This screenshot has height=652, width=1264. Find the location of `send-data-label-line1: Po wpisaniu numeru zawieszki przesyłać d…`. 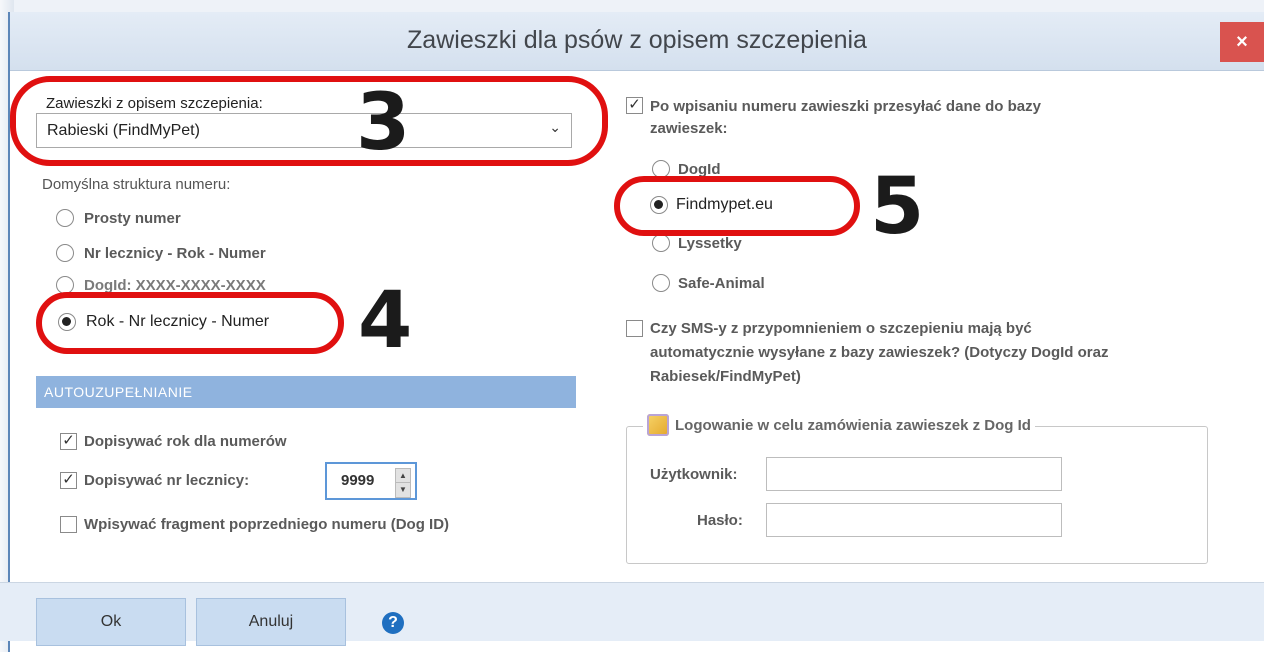

send-data-label-line1: Po wpisaniu numeru zawieszki przesyłać d… is located at coordinates (845, 106).